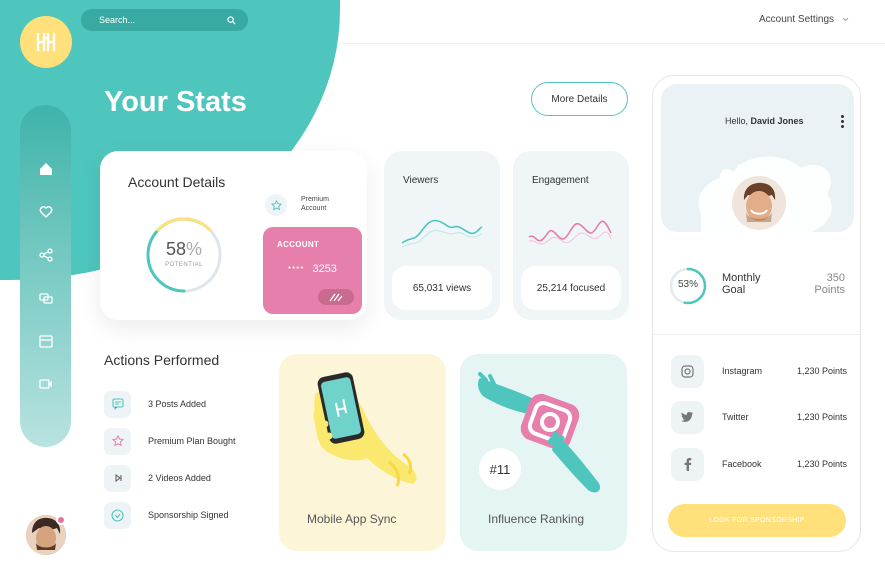 The height and width of the screenshot is (578, 885). I want to click on viewers-sparkline, so click(442, 233).